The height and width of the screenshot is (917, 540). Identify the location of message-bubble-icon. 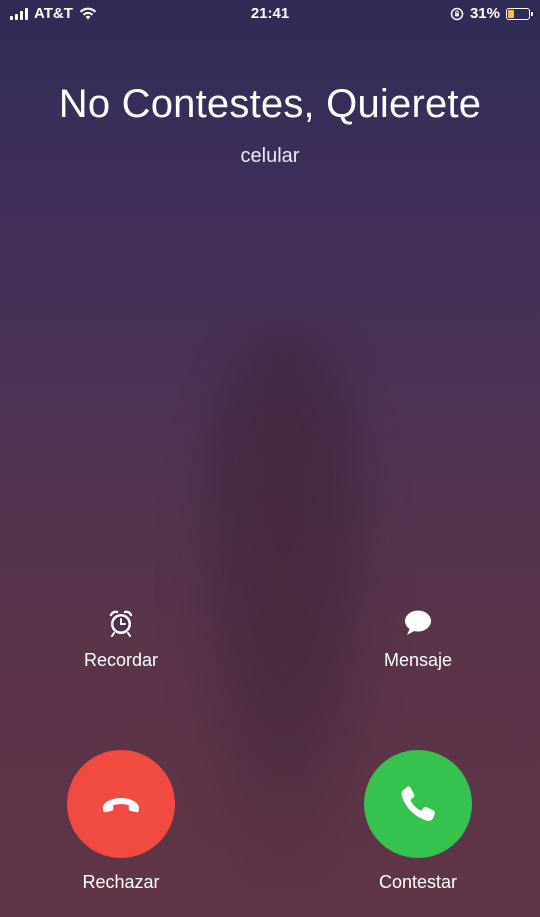
(418, 622).